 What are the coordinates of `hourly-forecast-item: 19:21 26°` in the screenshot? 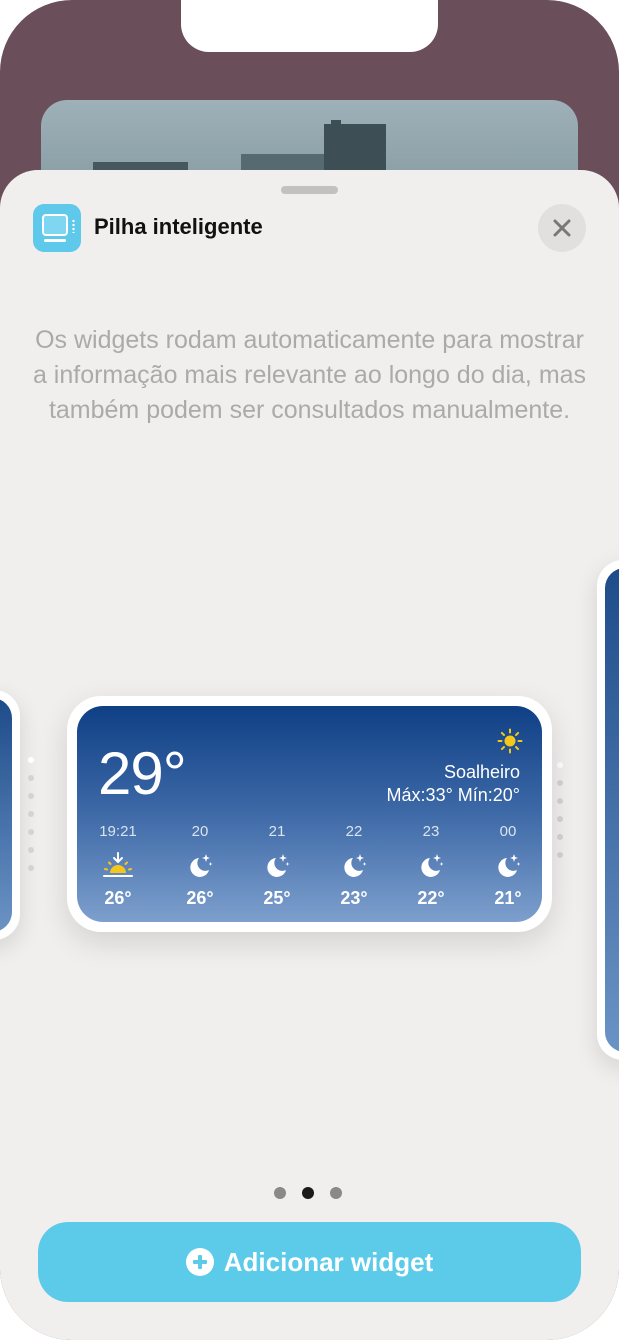 It's located at (118, 866).